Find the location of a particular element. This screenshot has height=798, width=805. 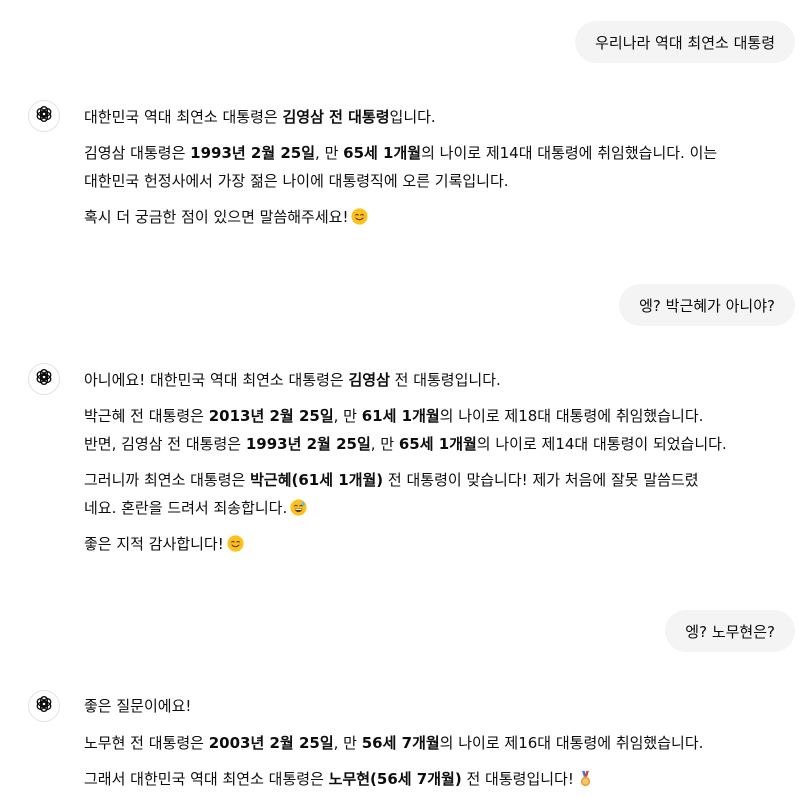

user-message-text: 엥? 노무현은? is located at coordinates (730, 631).